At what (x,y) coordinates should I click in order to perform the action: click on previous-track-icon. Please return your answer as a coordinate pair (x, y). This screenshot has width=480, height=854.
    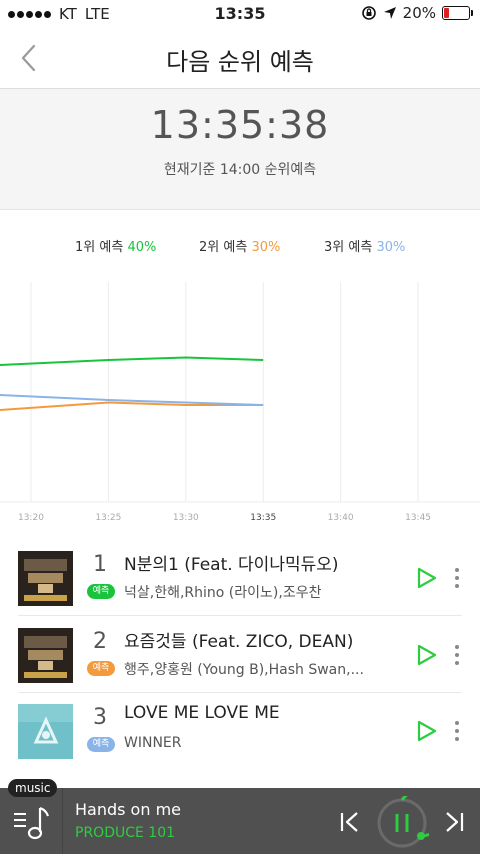
    Looking at the image, I should click on (350, 822).